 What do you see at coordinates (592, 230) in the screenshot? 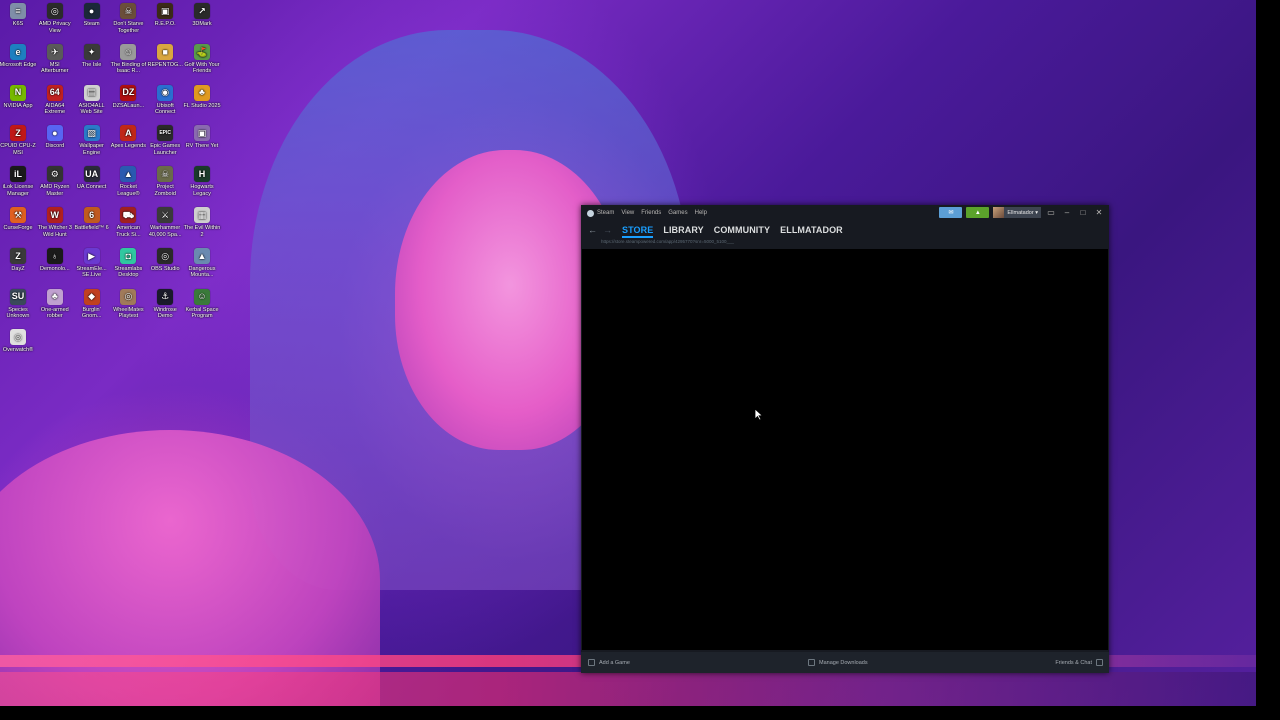
I see `back-arrow-icon: ←` at bounding box center [592, 230].